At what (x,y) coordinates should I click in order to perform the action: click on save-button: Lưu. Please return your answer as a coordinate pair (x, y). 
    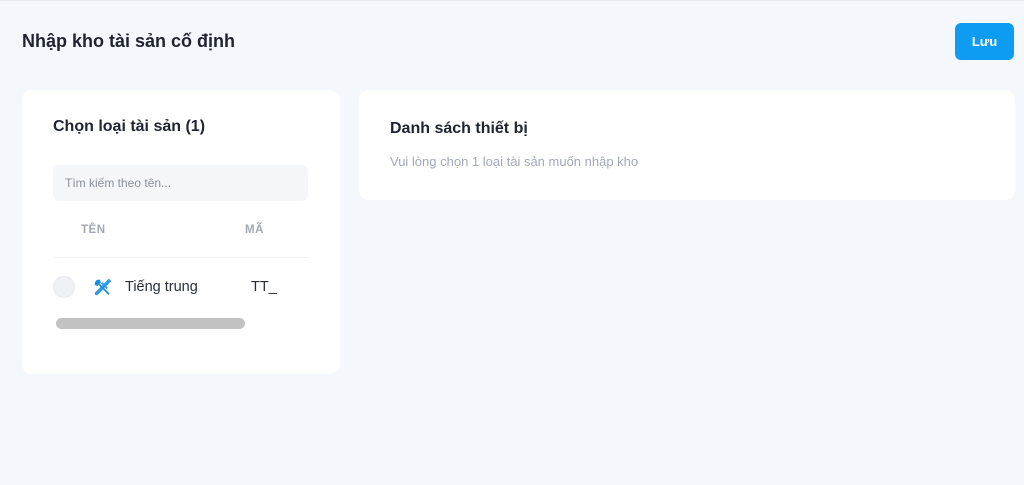
    Looking at the image, I should click on (984, 41).